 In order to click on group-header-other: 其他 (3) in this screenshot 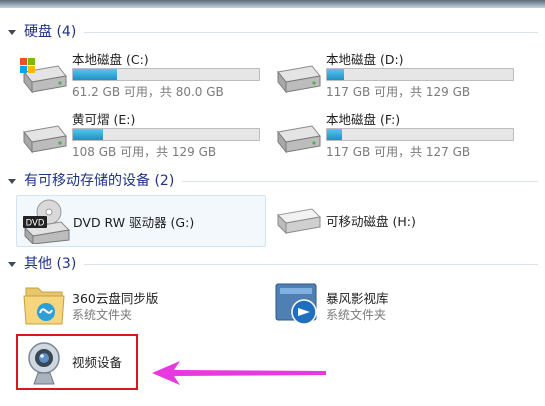, I will do `click(273, 263)`.